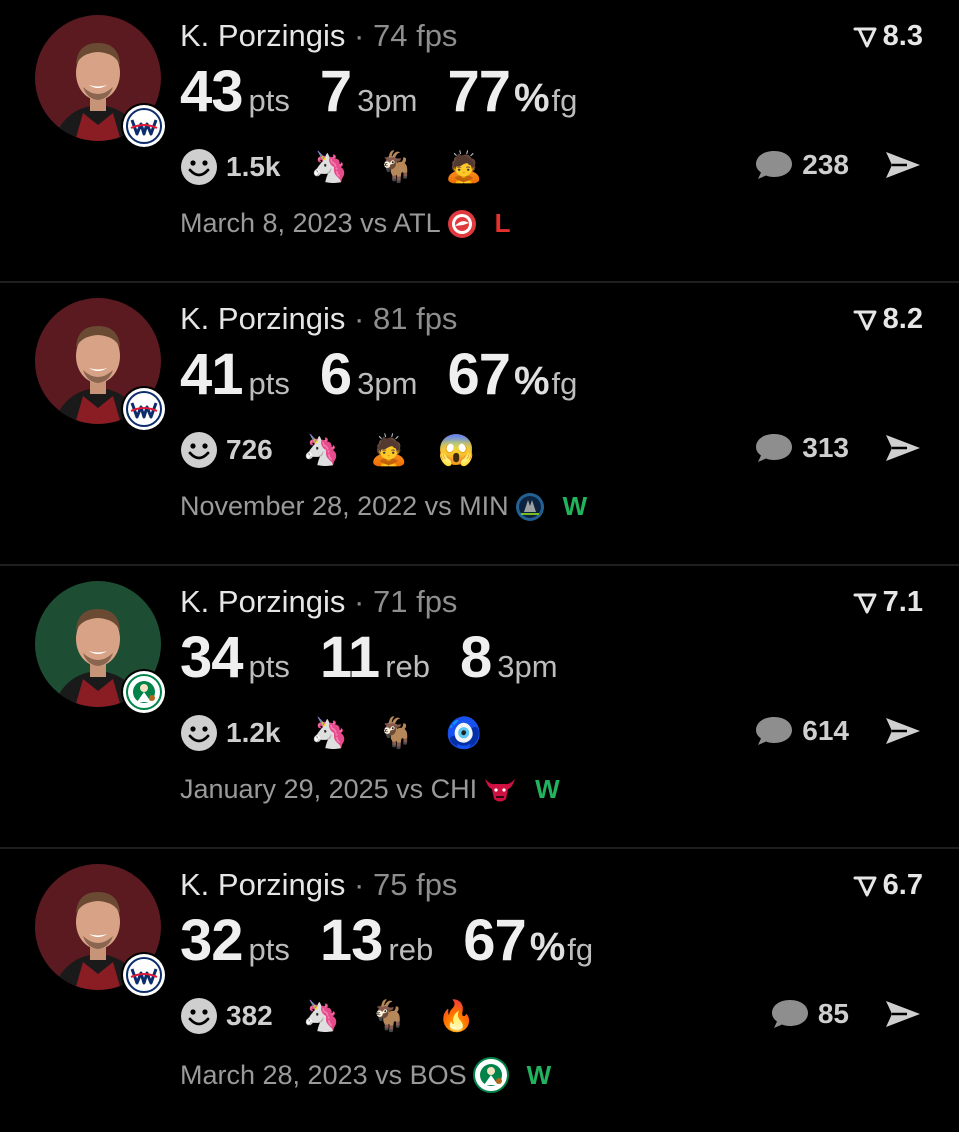 The width and height of the screenshot is (959, 1132). What do you see at coordinates (530, 507) in the screenshot?
I see `timberwolves-logo-icon` at bounding box center [530, 507].